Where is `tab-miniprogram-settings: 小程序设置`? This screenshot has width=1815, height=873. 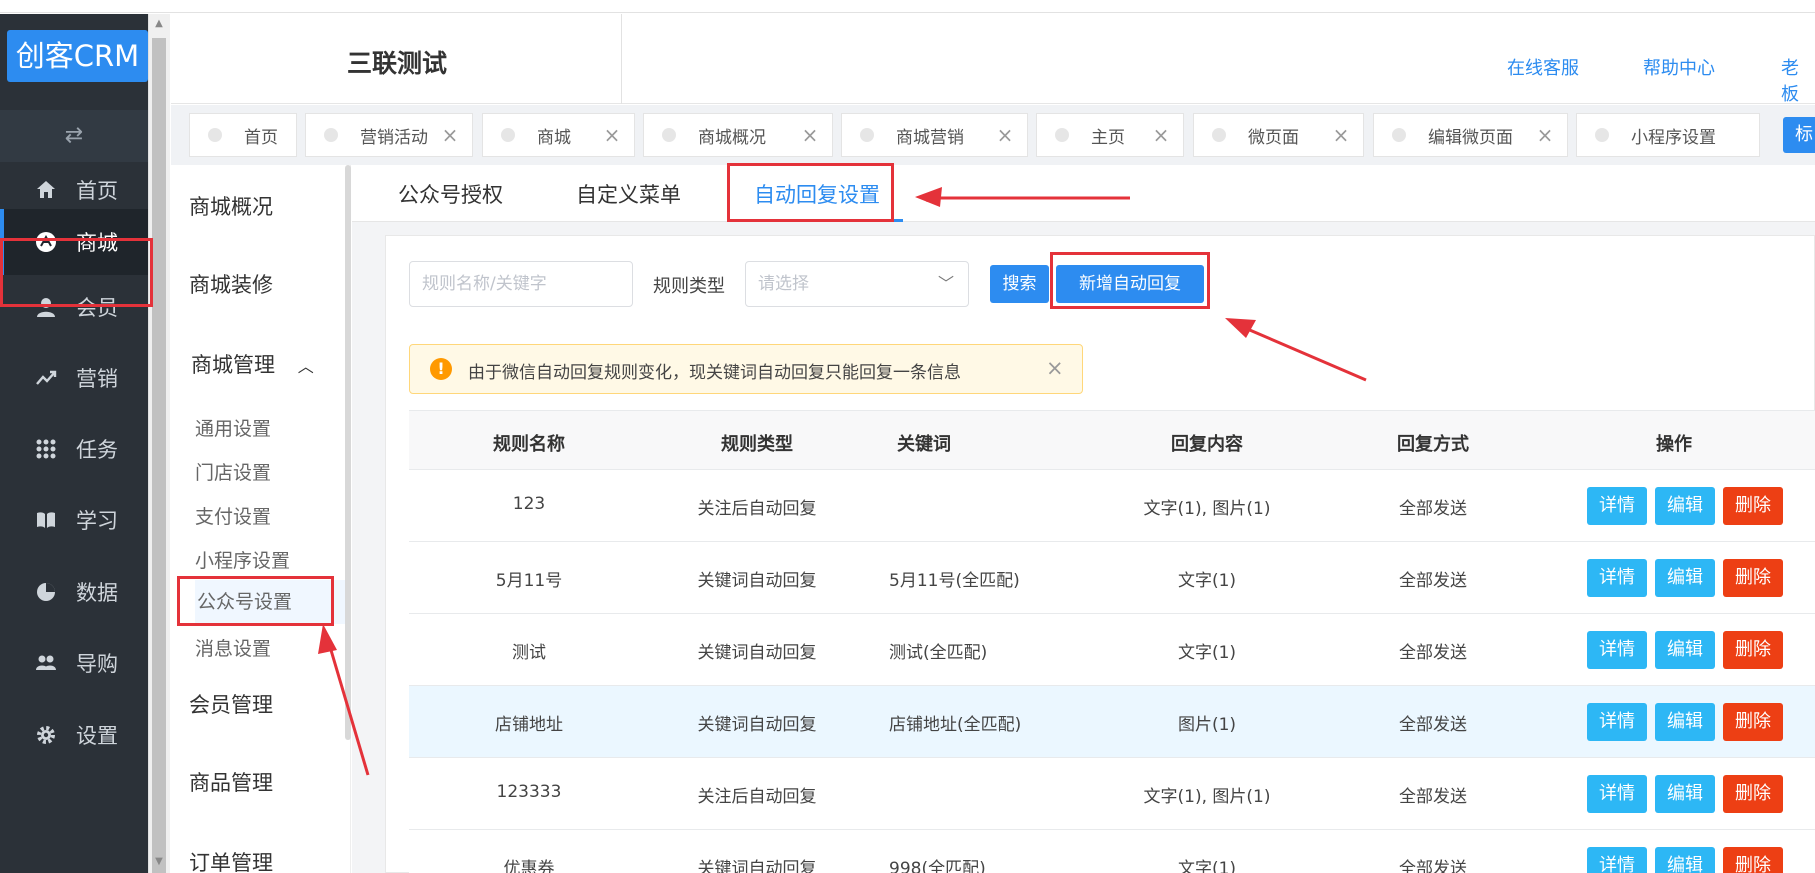
tab-miniprogram-settings: 小程序设置 is located at coordinates (1668, 135).